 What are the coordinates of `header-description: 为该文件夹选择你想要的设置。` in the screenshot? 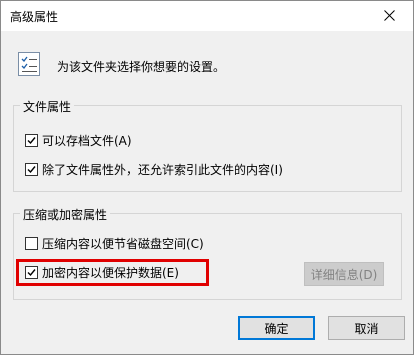 It's located at (141, 67).